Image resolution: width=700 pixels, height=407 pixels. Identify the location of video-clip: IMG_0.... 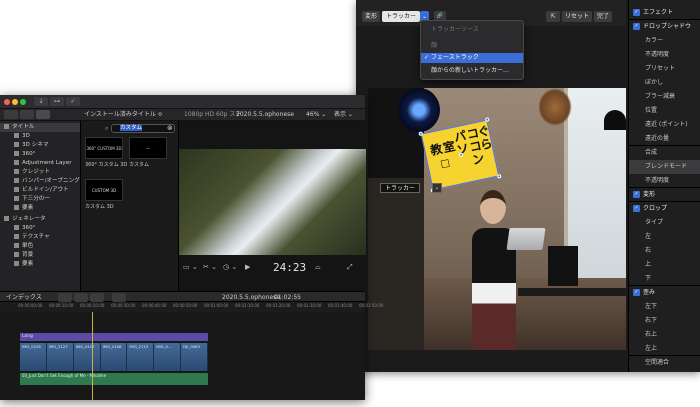
(168, 357).